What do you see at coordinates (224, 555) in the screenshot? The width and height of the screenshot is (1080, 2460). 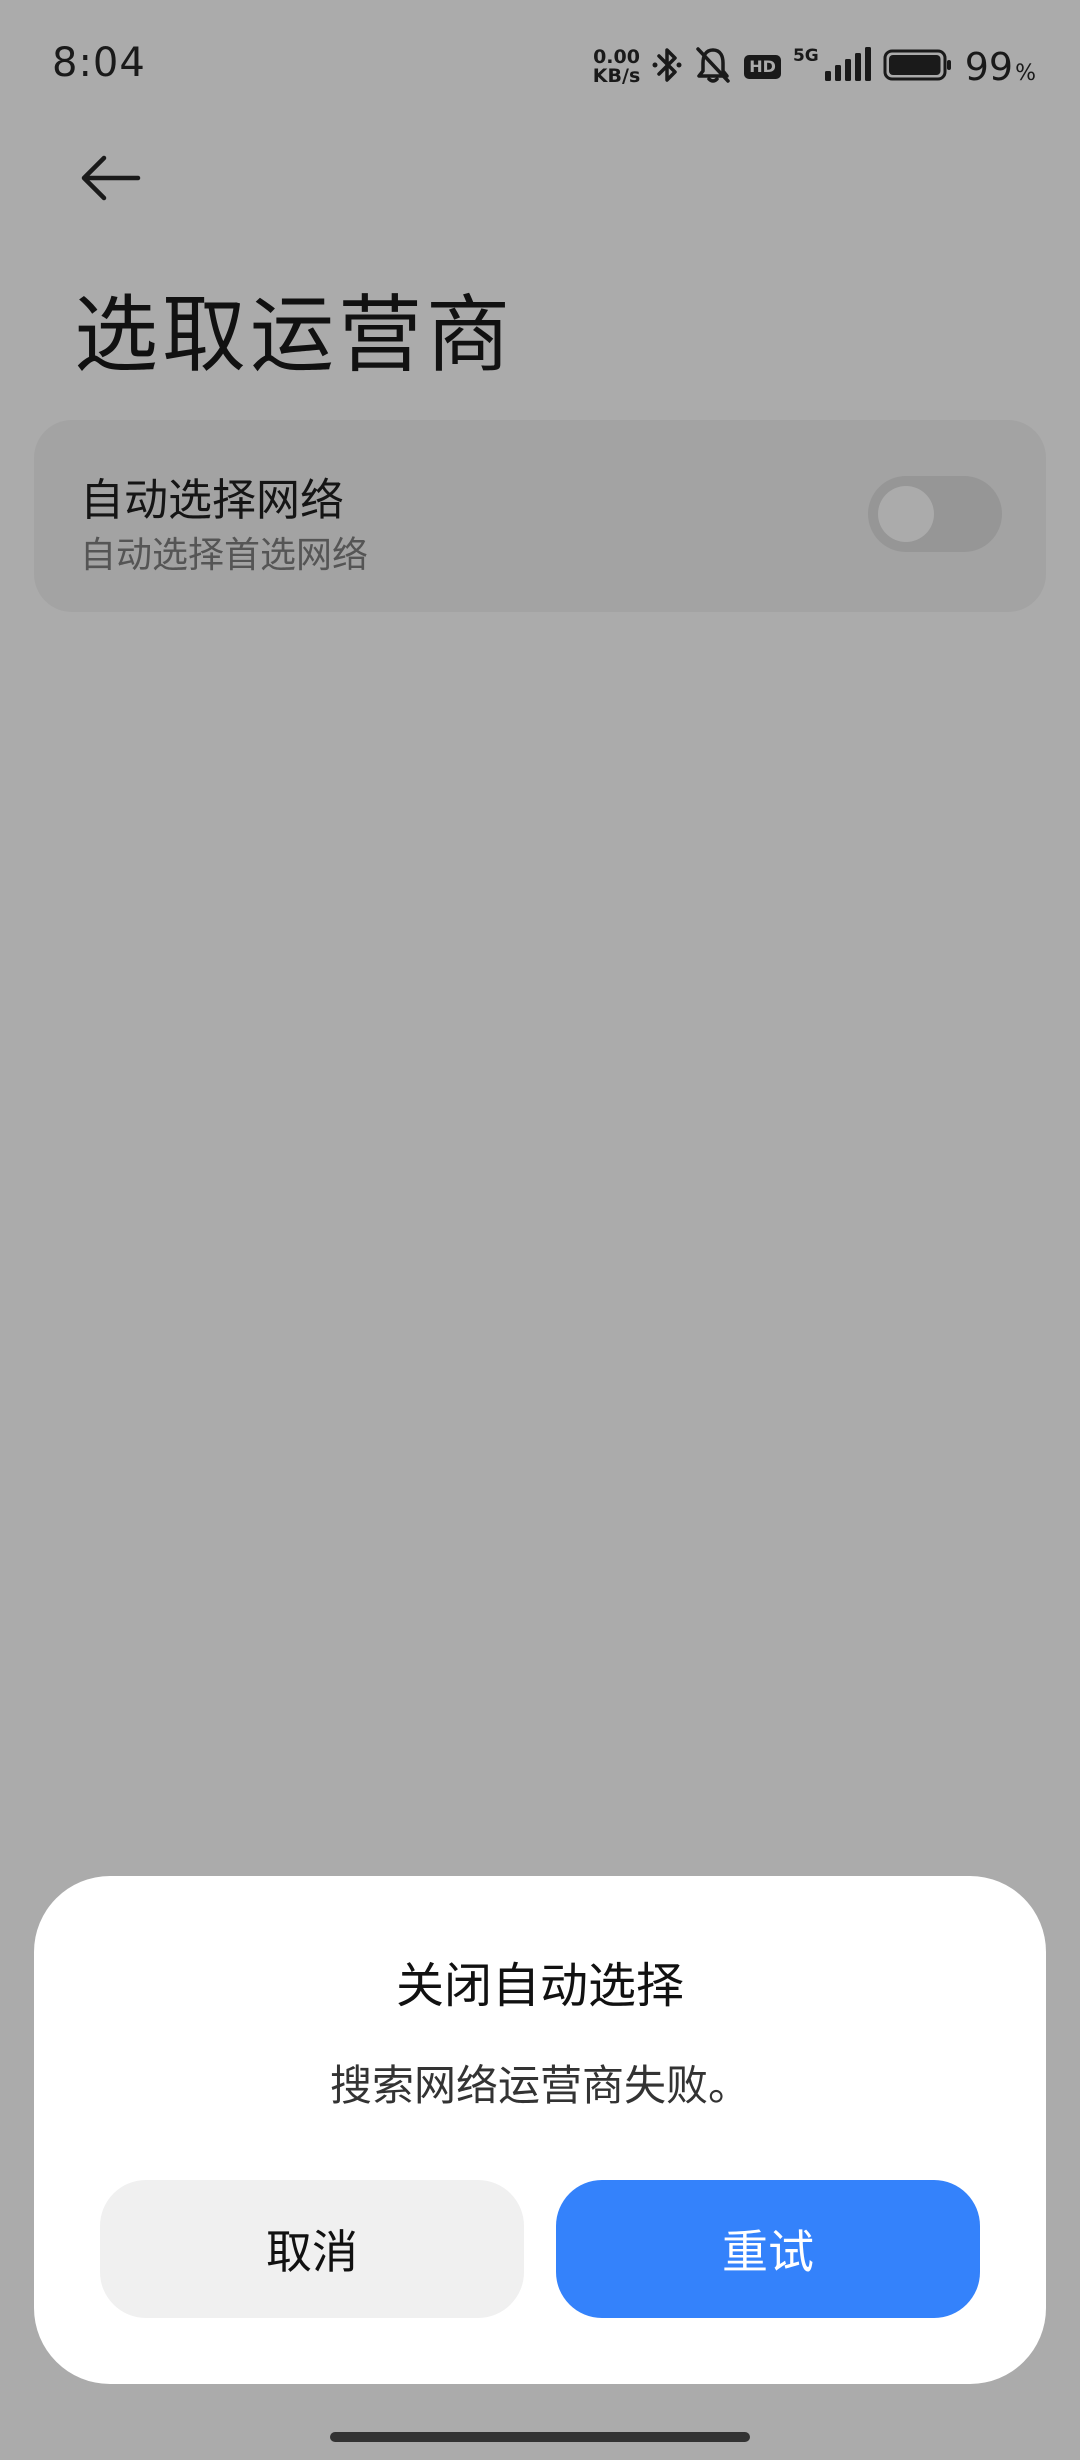 I see `auto-select-network-subtitle: 自动选择首选网络` at bounding box center [224, 555].